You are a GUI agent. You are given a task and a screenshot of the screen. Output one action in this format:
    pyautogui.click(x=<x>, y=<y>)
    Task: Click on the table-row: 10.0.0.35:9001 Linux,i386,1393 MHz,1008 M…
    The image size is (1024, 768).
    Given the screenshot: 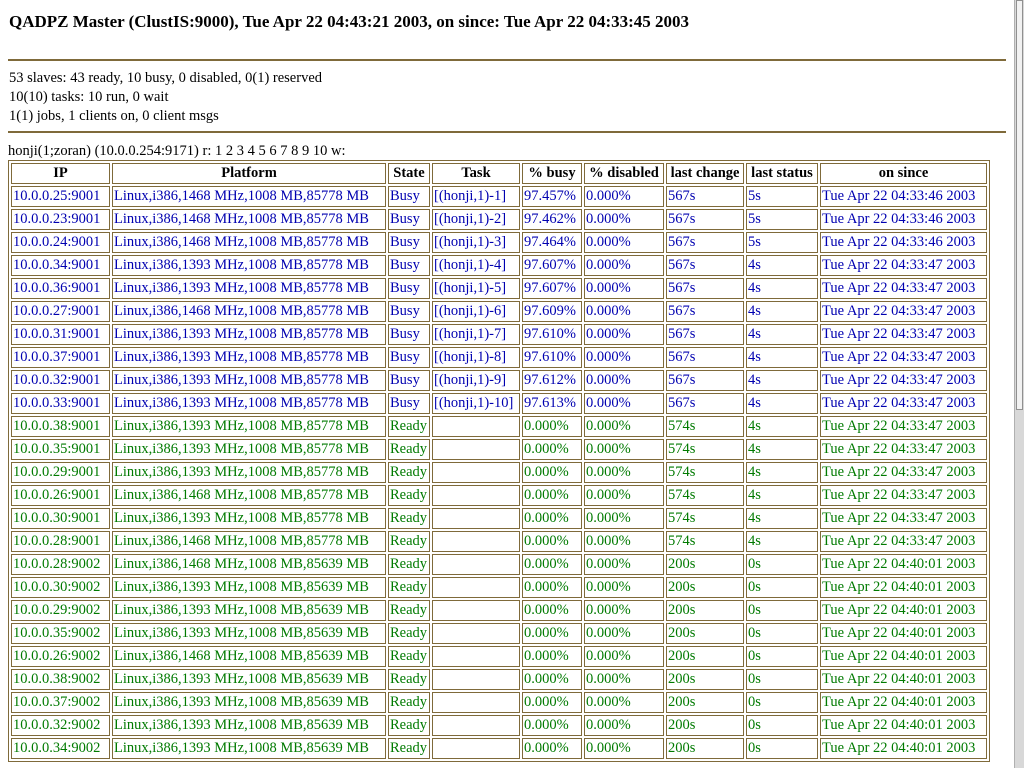 What is the action you would take?
    pyautogui.click(x=499, y=449)
    